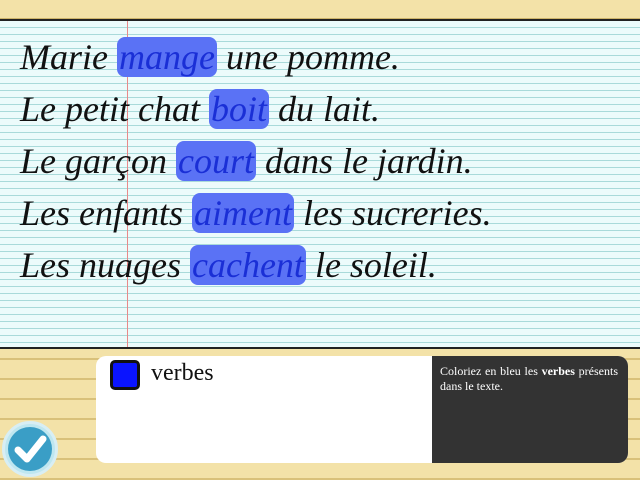 This screenshot has height=480, width=640. Describe the element at coordinates (106, 213) in the screenshot. I see `sentence-text: Les enfants` at that location.